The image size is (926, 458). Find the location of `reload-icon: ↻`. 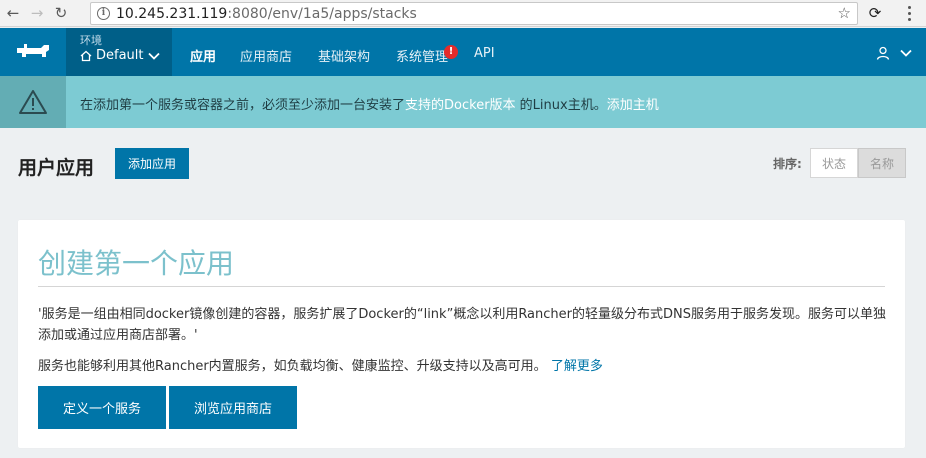

reload-icon: ↻ is located at coordinates (61, 13).